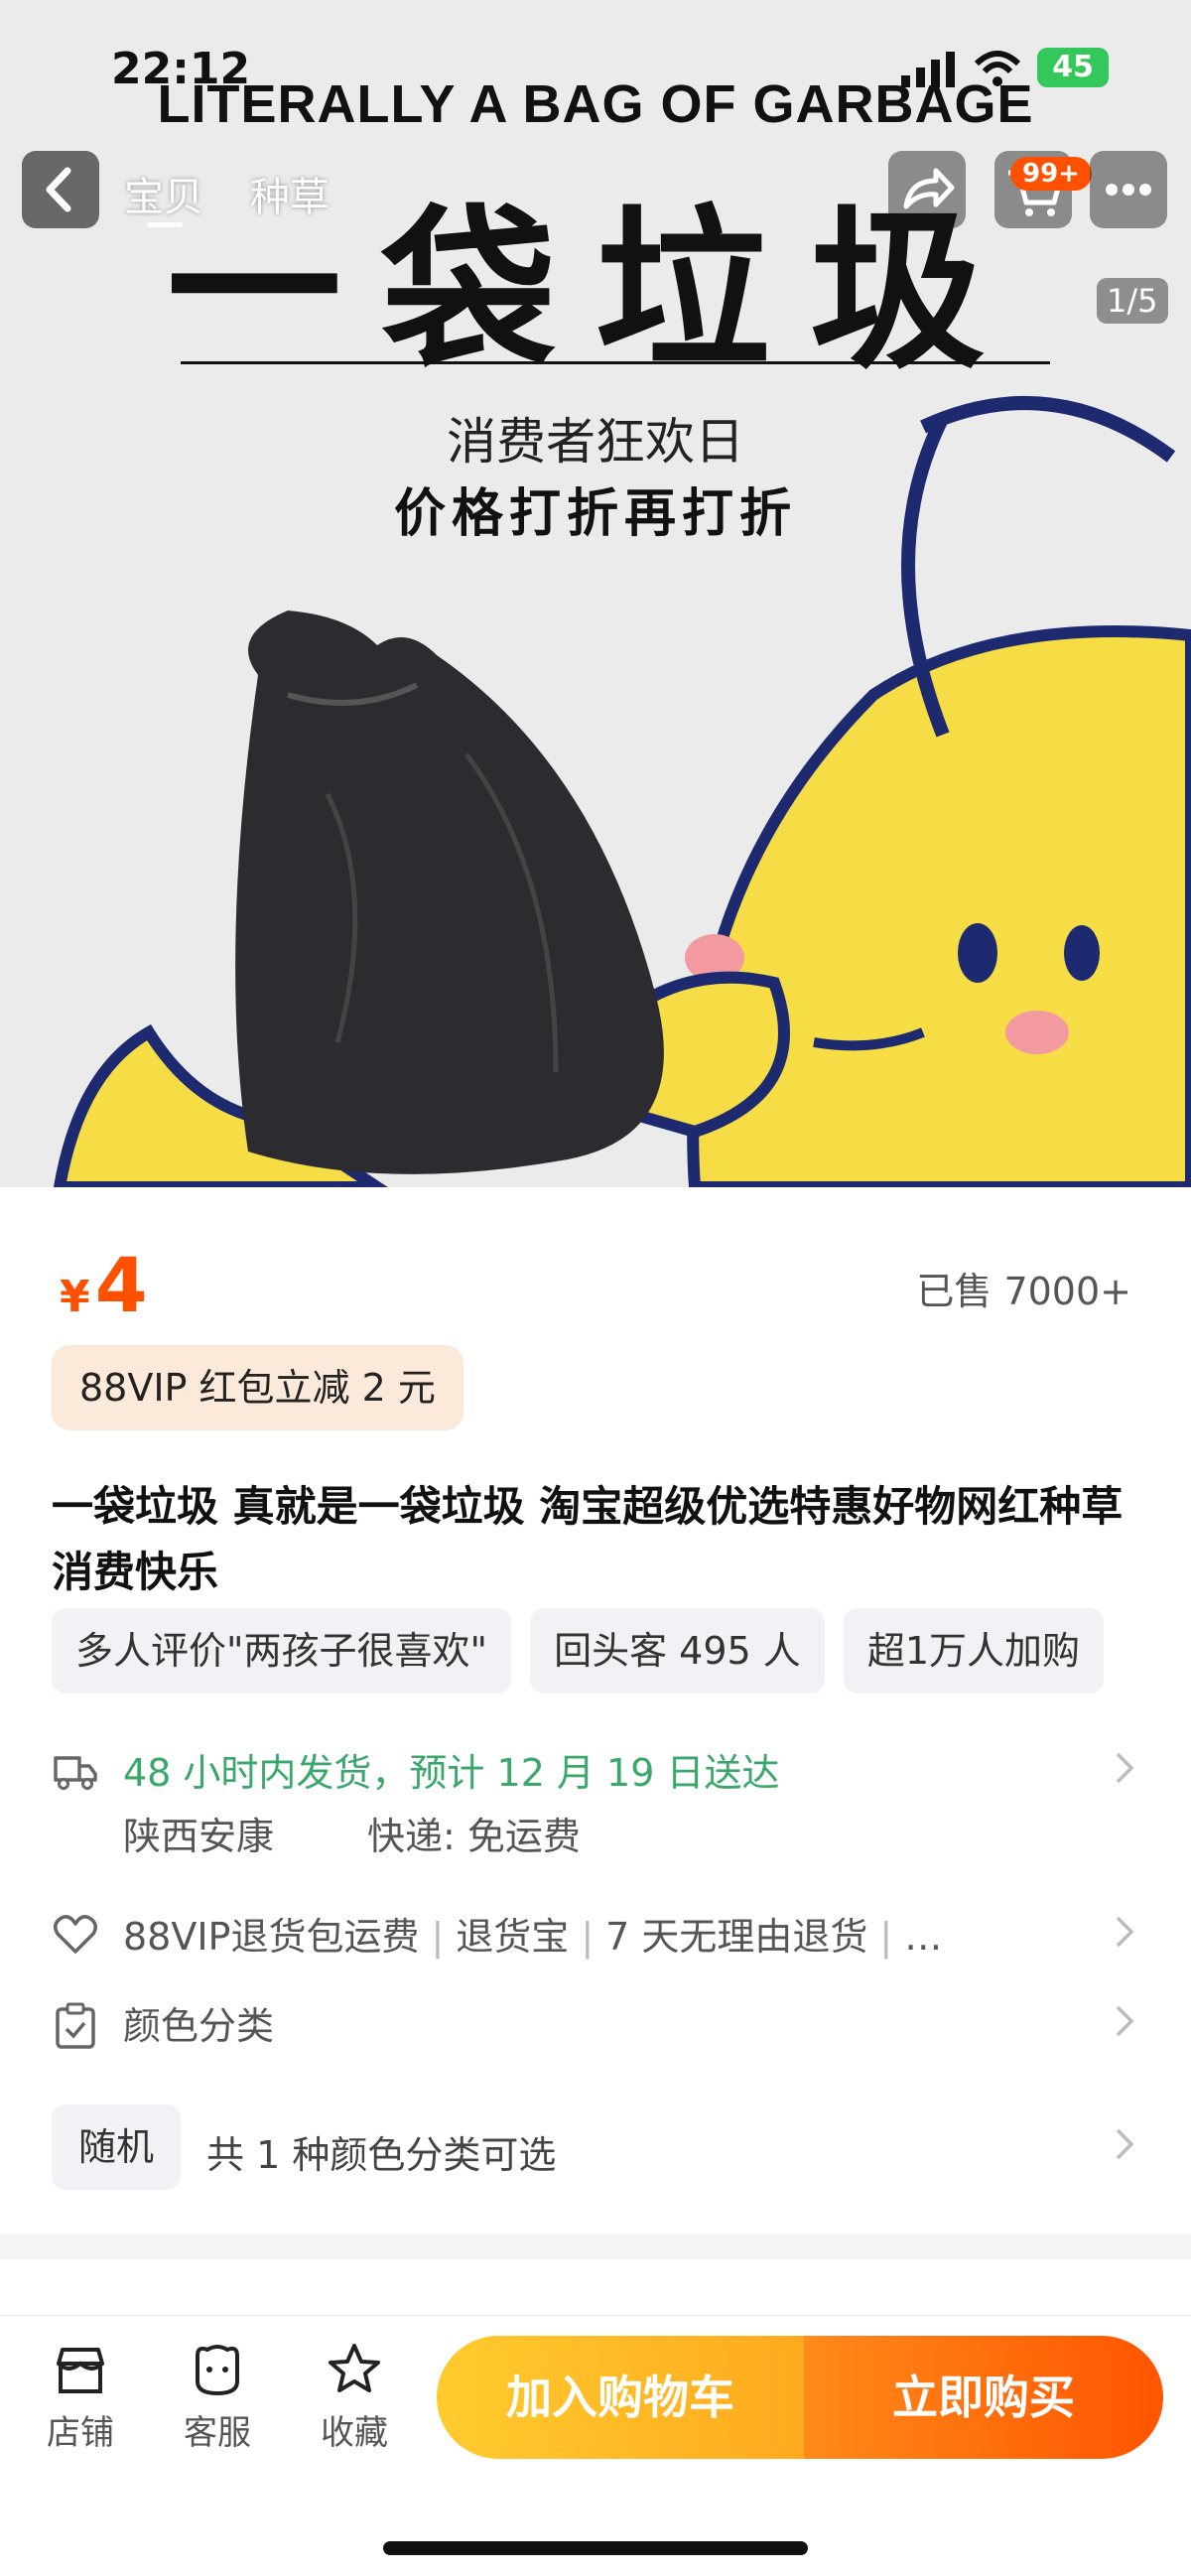  What do you see at coordinates (1024, 1291) in the screenshot?
I see `sold-count: 已售 7000+` at bounding box center [1024, 1291].